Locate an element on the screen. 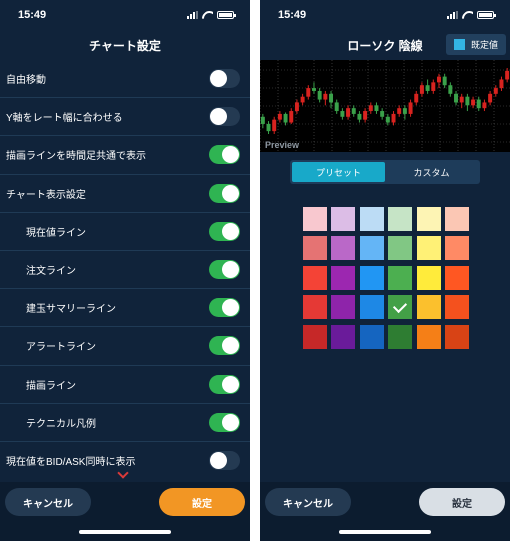 The width and height of the screenshot is (510, 541). checkmark-icon is located at coordinates (400, 306).